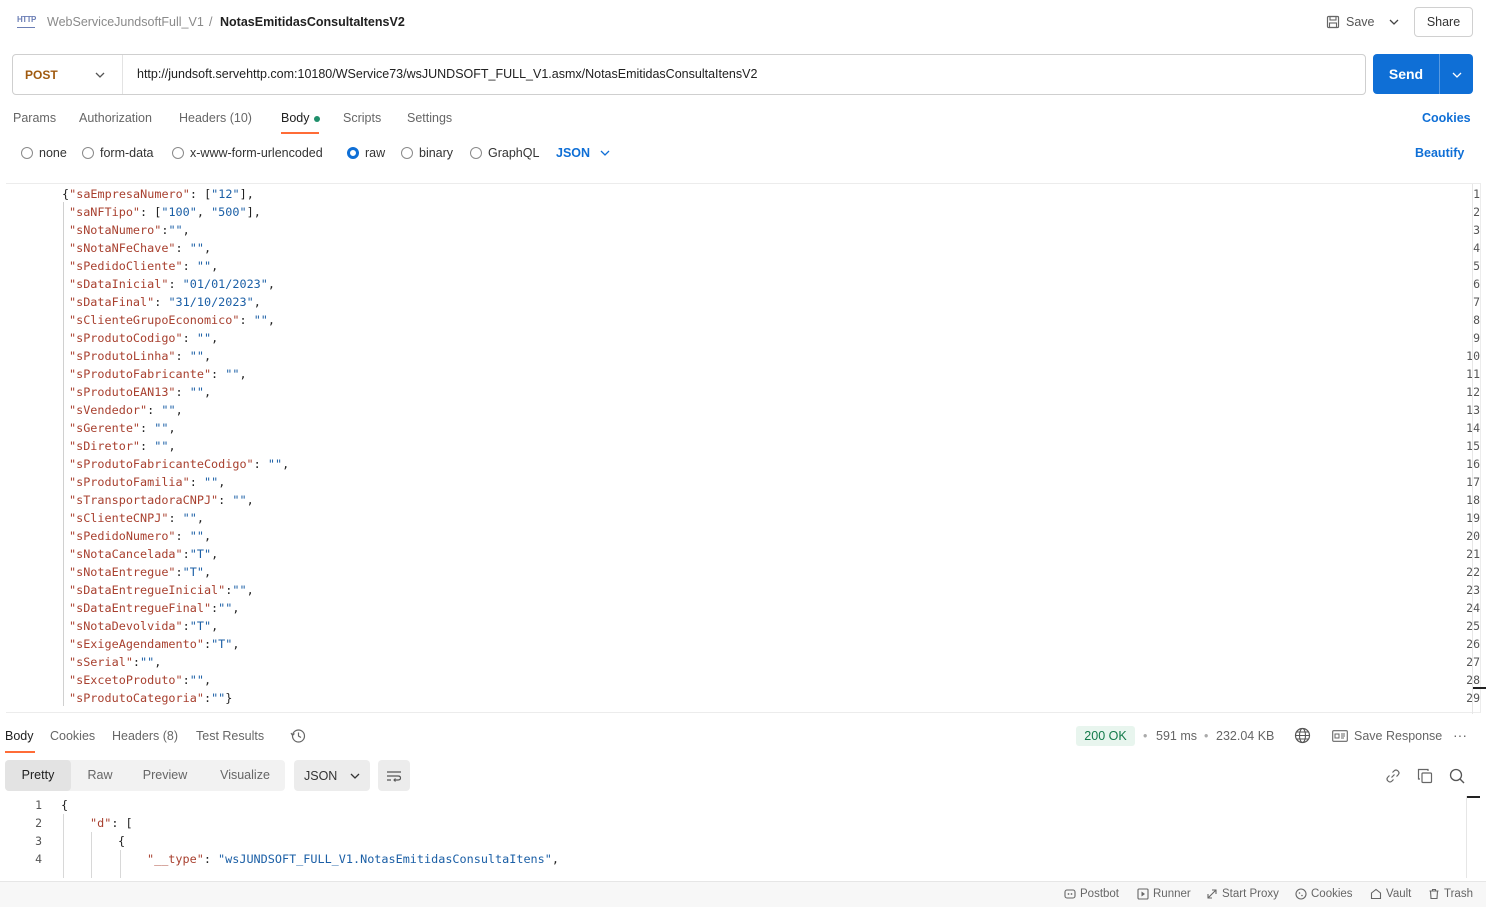  I want to click on indent-guide, so click(91, 855).